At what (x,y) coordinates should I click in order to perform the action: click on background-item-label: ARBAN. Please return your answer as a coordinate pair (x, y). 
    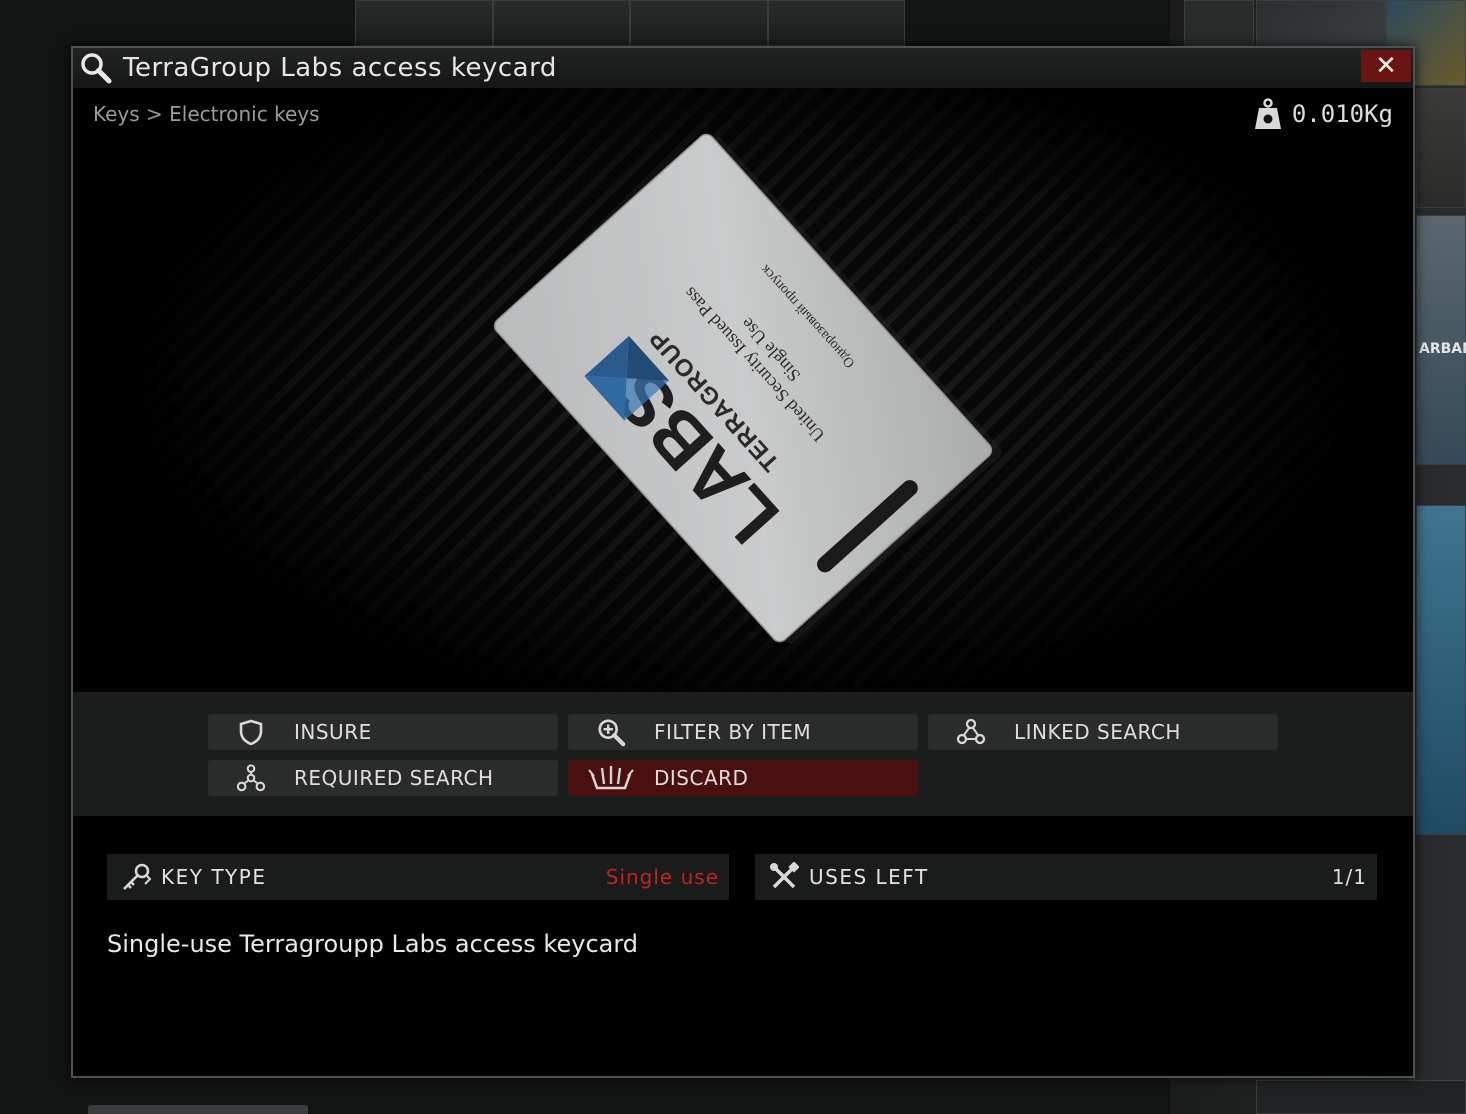
    Looking at the image, I should click on (1442, 349).